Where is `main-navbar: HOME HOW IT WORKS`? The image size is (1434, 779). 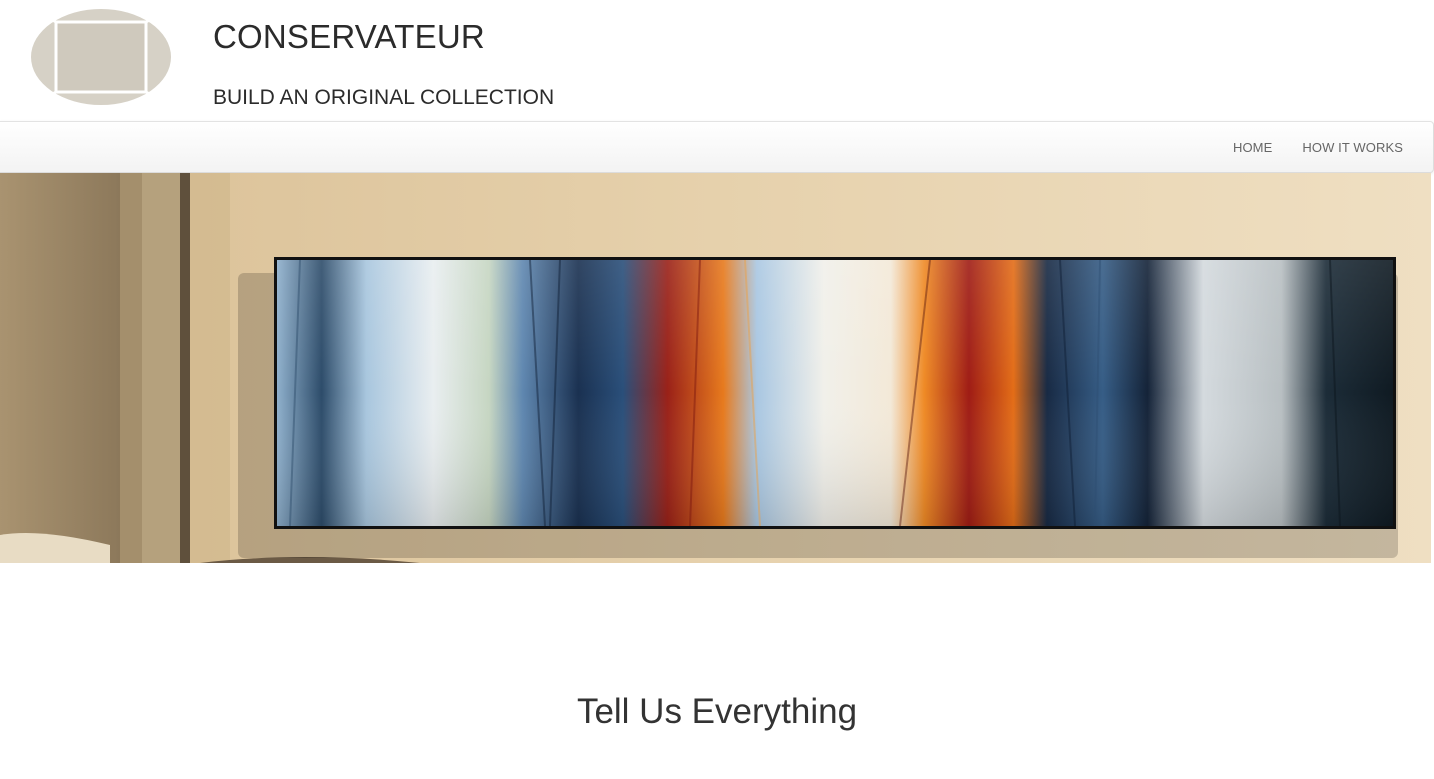 main-navbar: HOME HOW IT WORKS is located at coordinates (717, 147).